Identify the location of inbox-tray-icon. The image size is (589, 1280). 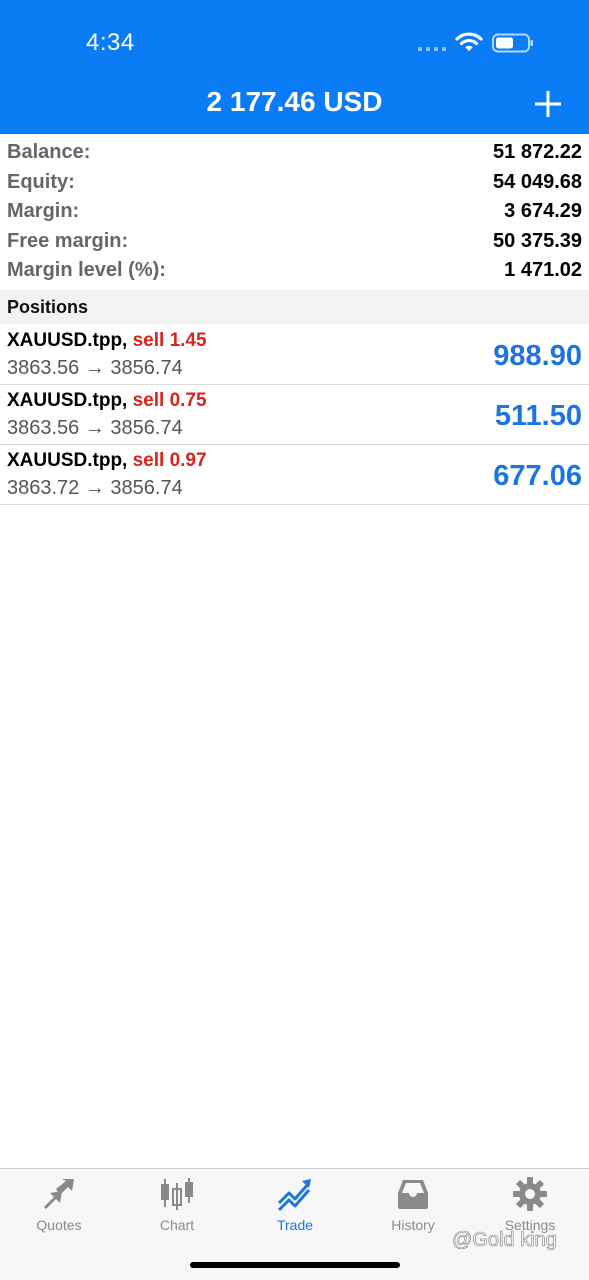
(413, 1194).